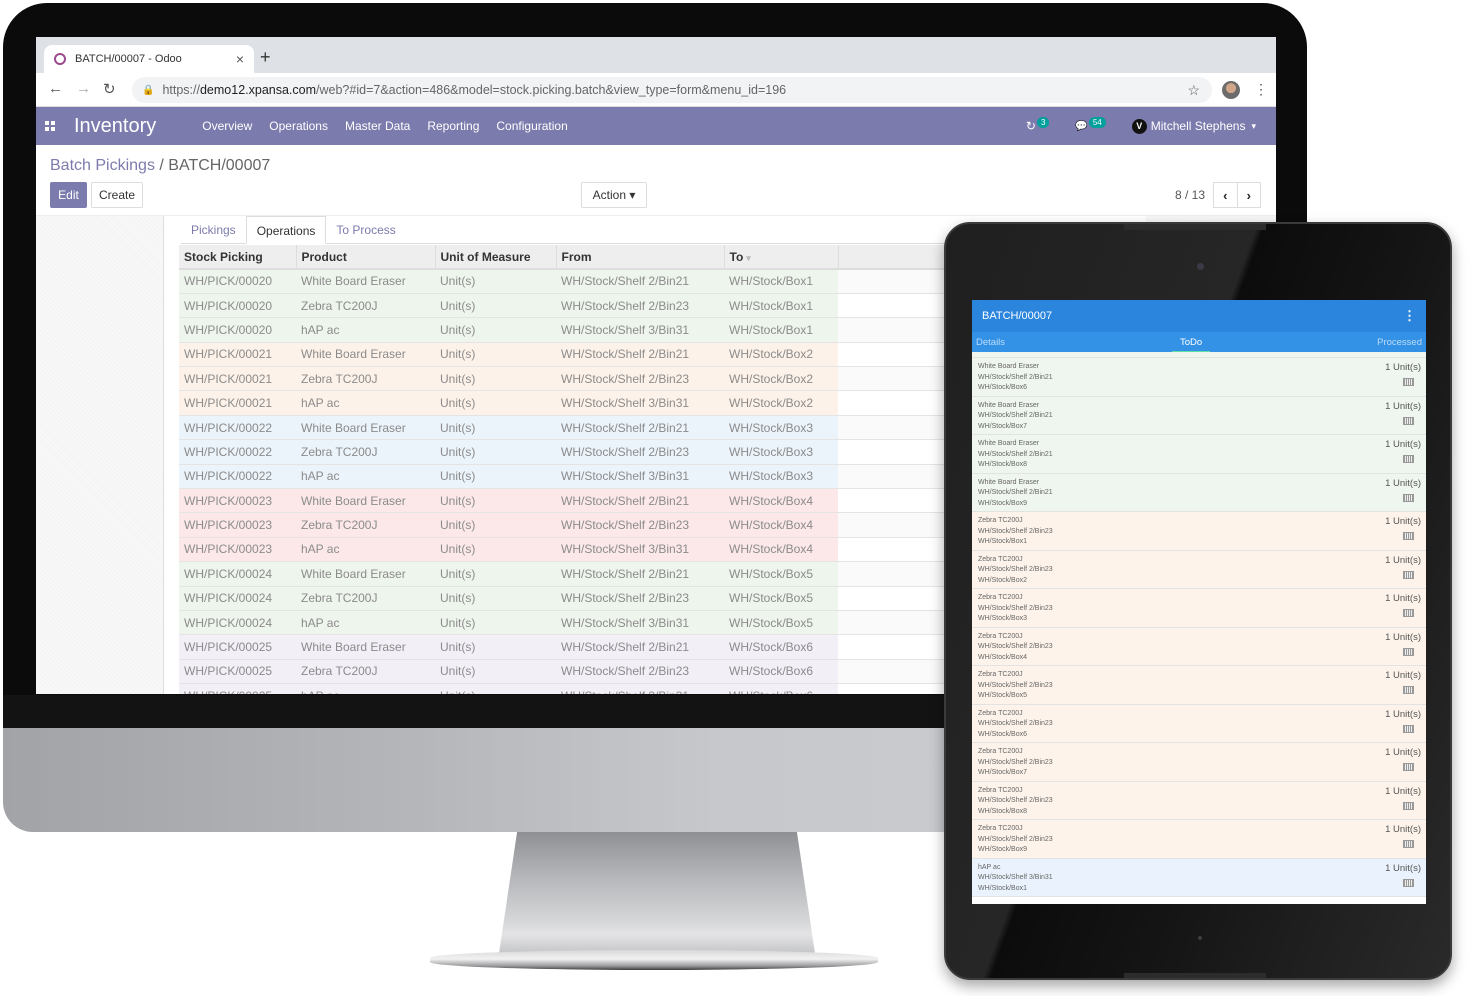 The height and width of the screenshot is (996, 1484). What do you see at coordinates (240, 59) in the screenshot?
I see `close-tab-icon: ×` at bounding box center [240, 59].